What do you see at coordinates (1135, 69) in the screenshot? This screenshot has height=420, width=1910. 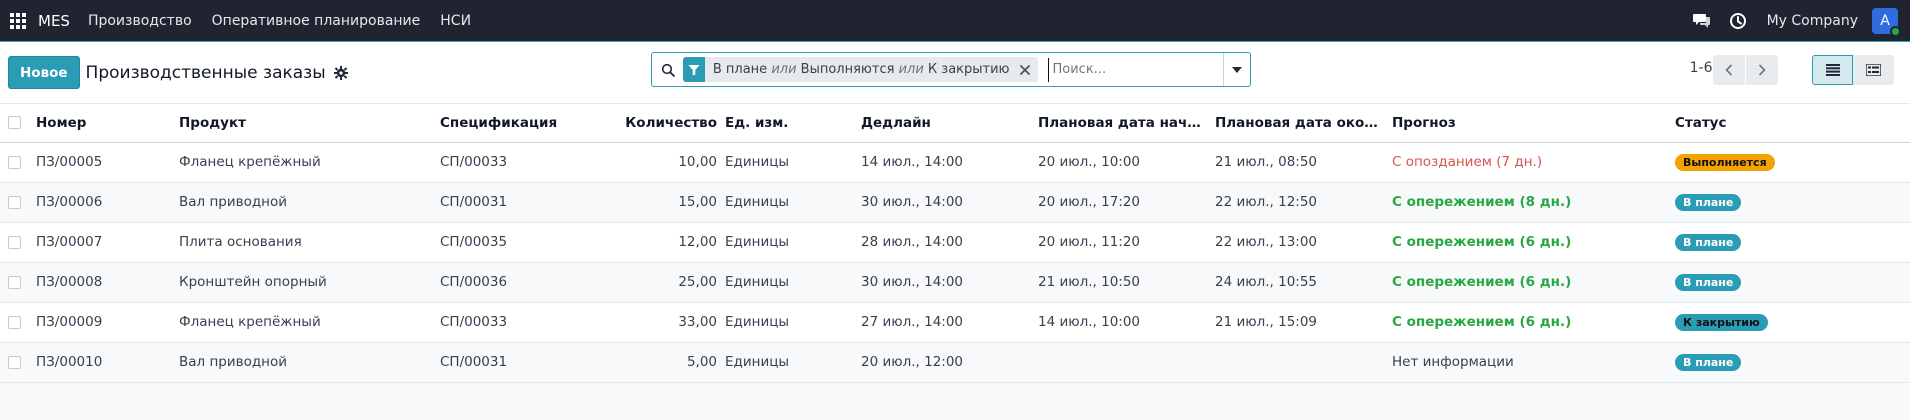 I see `search-input` at bounding box center [1135, 69].